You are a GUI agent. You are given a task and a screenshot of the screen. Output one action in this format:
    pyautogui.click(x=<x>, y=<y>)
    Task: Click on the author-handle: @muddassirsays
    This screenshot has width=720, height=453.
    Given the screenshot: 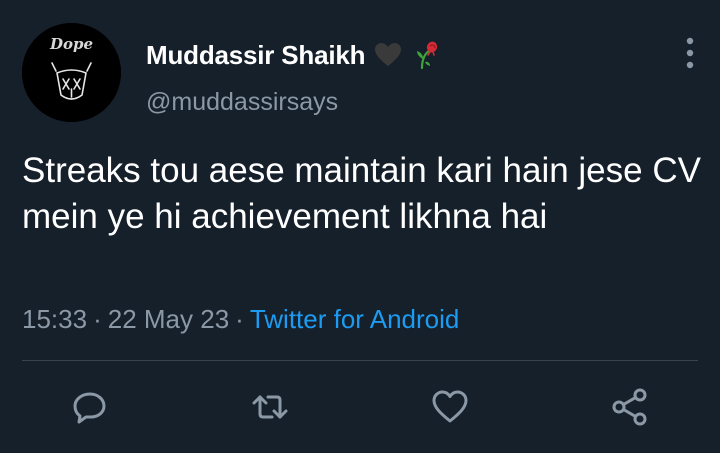 What is the action you would take?
    pyautogui.click(x=242, y=102)
    